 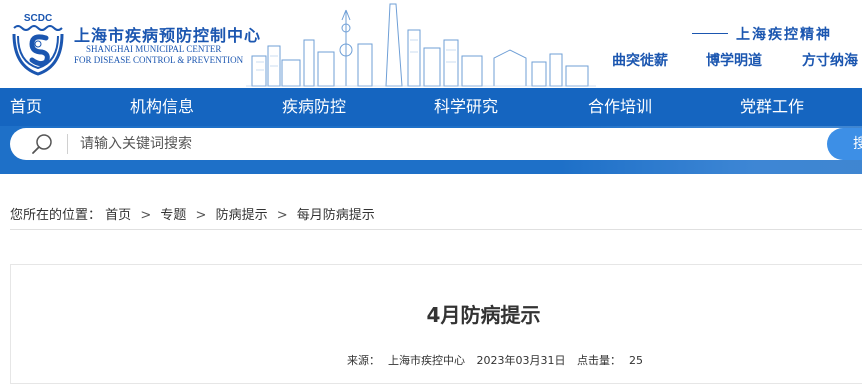 What do you see at coordinates (426, 360) in the screenshot?
I see `article-source: 上海市疾控中心` at bounding box center [426, 360].